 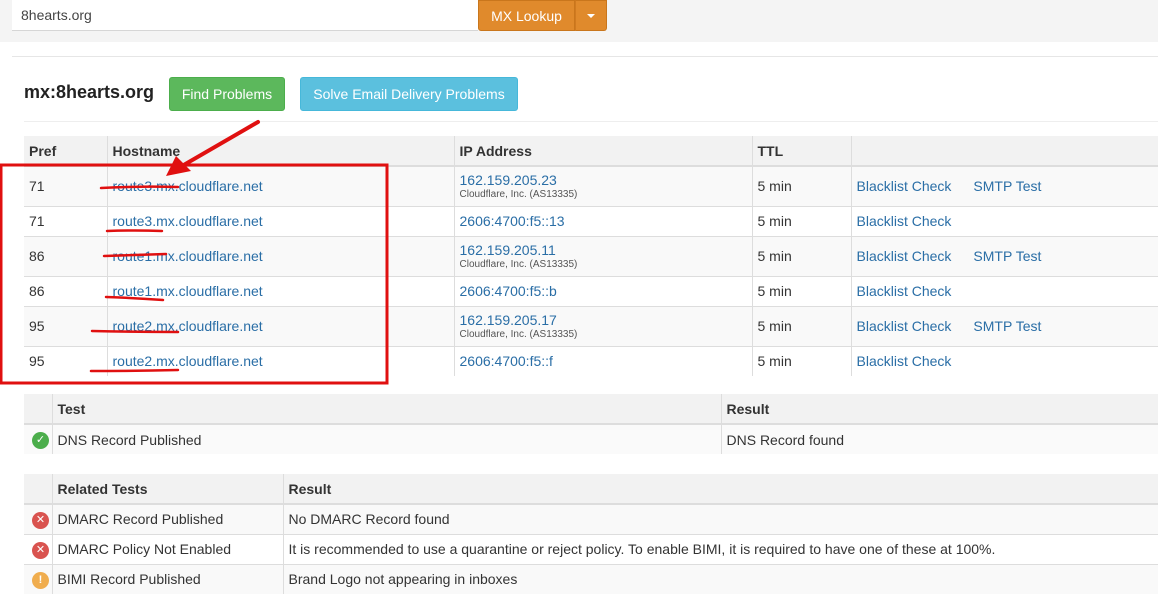 I want to click on column-header: IP Address, so click(x=602, y=151).